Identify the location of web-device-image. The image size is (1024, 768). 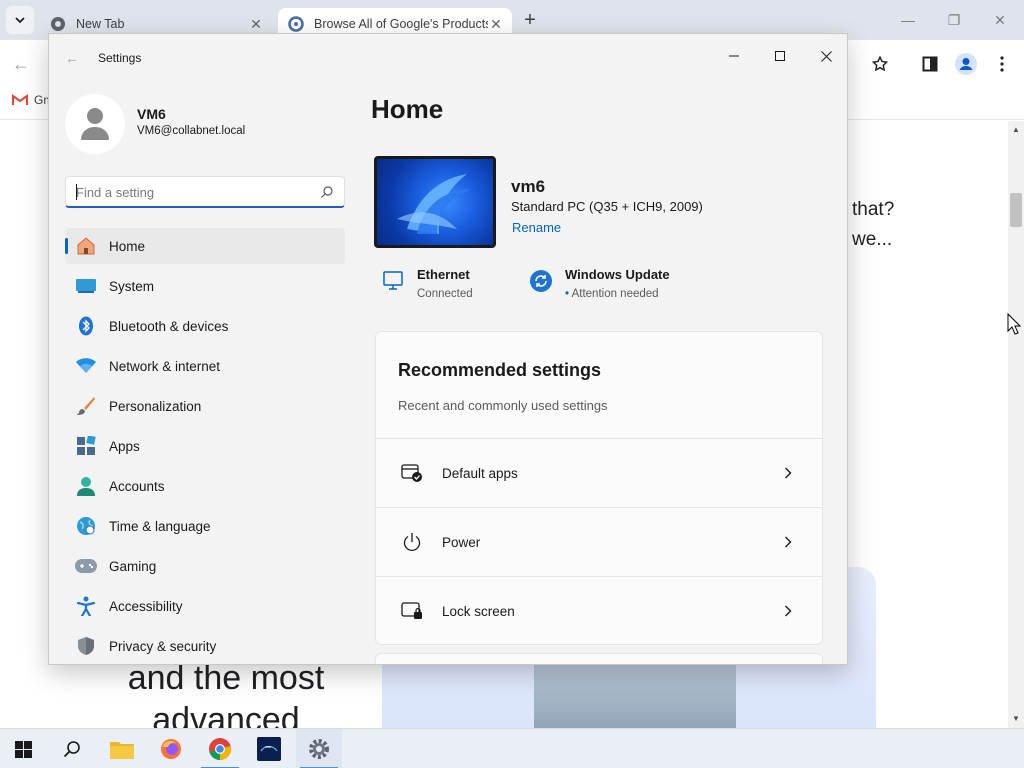
(635, 695).